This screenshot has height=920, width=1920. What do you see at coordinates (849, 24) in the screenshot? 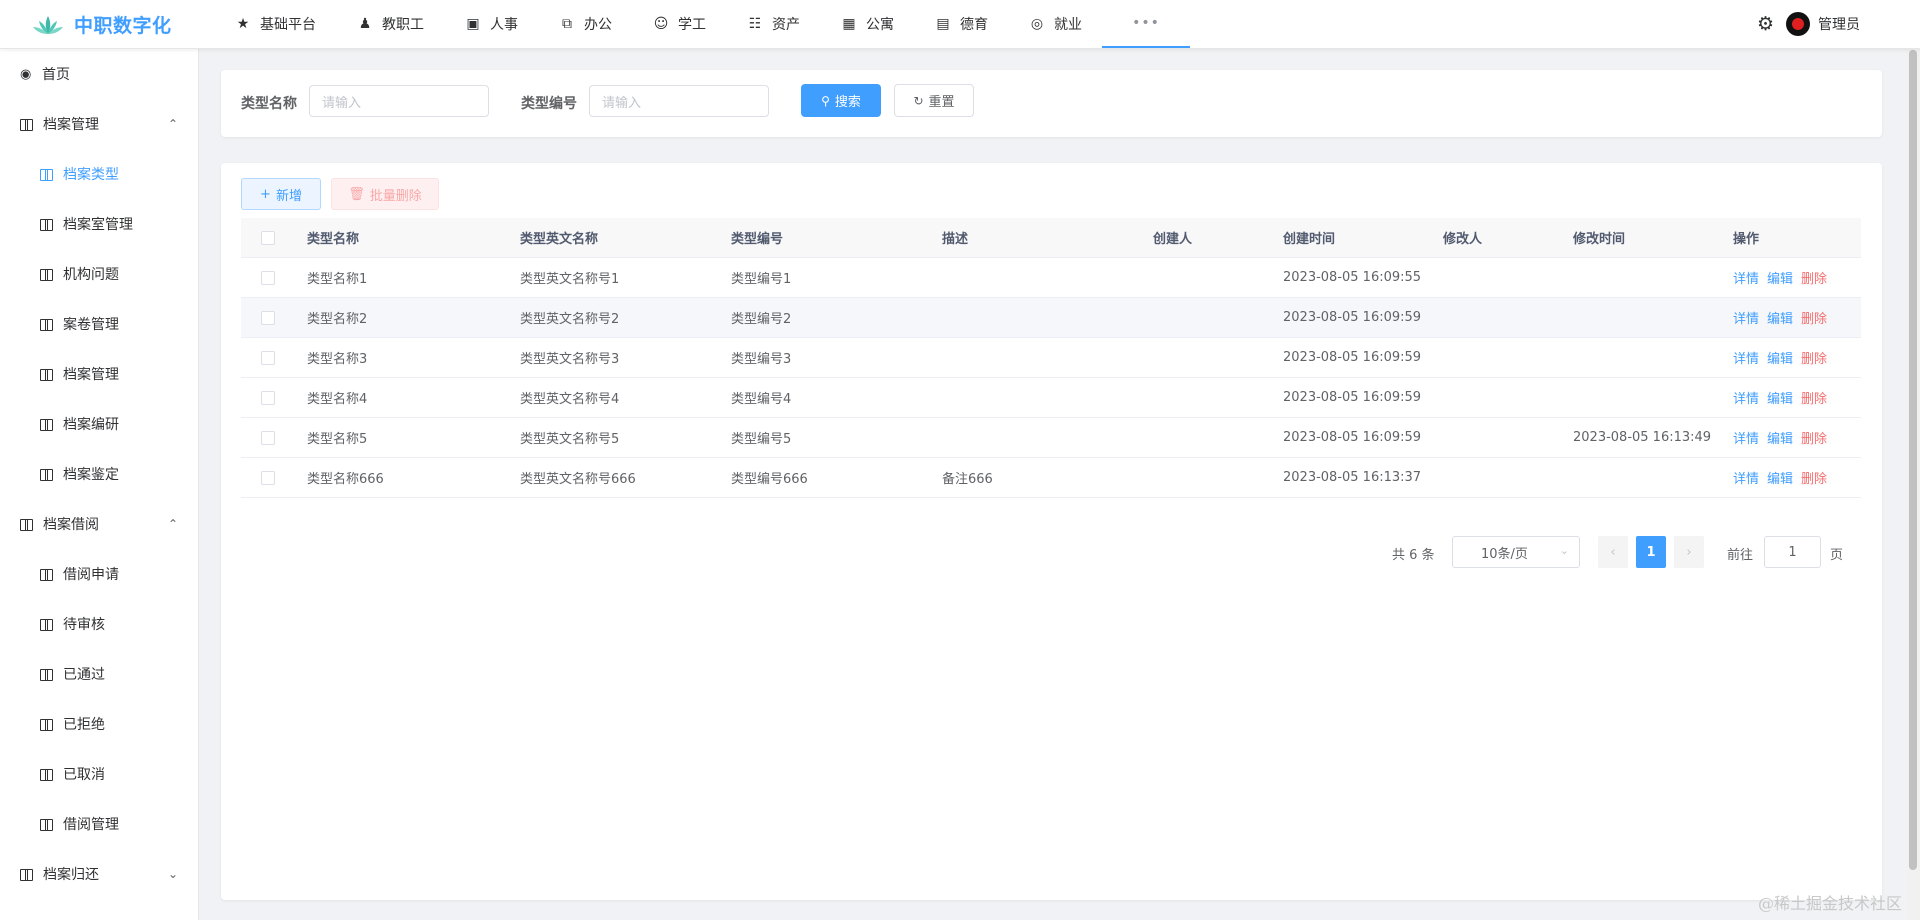
I see `building-icon: ▦` at bounding box center [849, 24].